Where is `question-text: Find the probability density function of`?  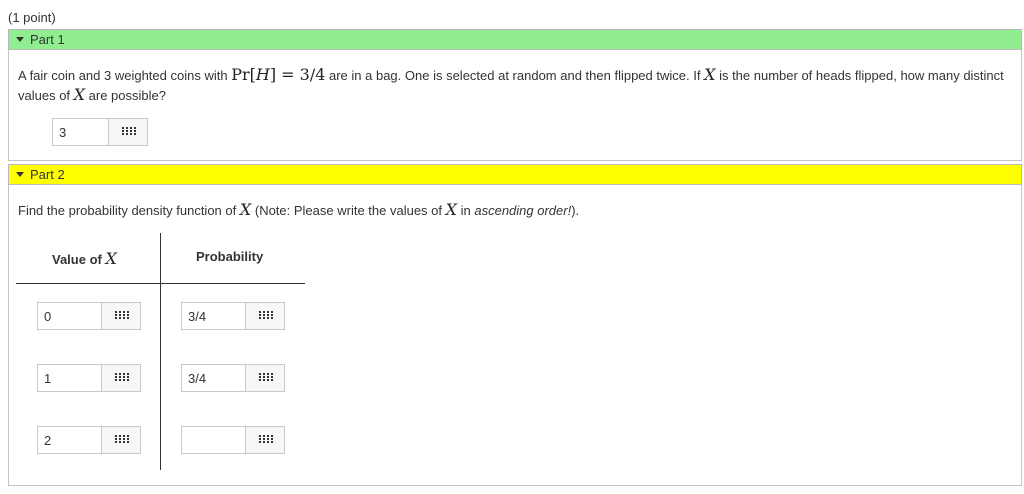 question-text: Find the probability density function of is located at coordinates (129, 210).